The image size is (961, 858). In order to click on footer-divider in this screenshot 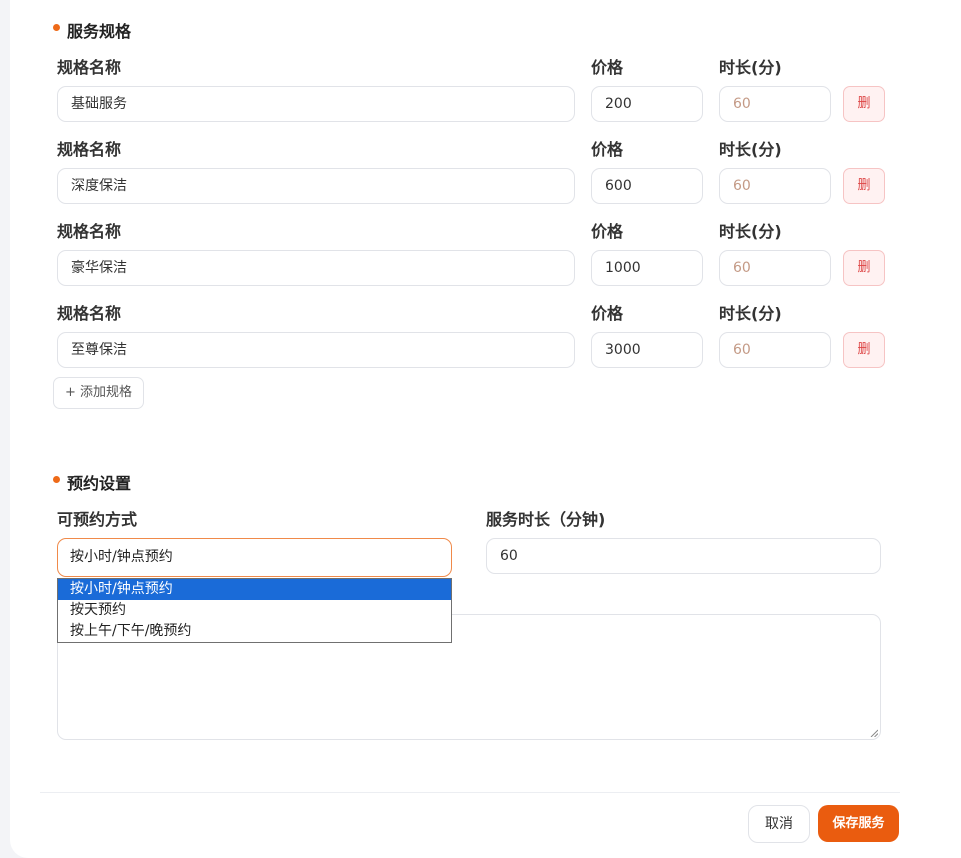, I will do `click(470, 792)`.